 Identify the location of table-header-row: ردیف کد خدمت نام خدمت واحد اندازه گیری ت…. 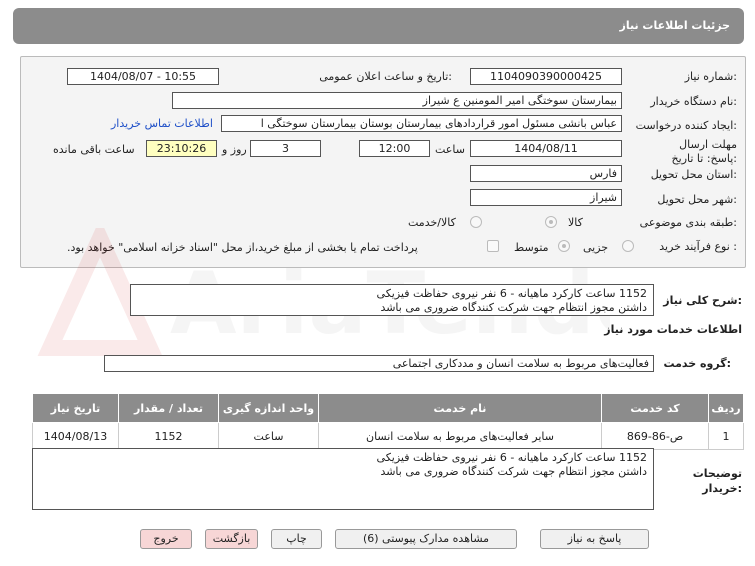
(388, 408).